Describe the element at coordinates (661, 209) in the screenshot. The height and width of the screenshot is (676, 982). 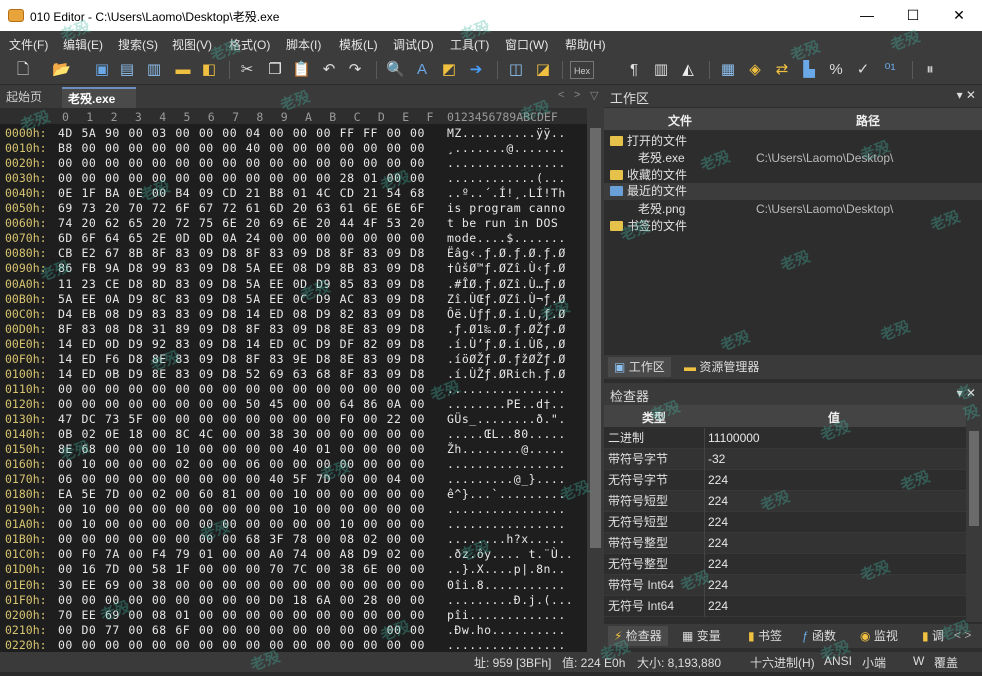
I see `workspace-item-recent-file: 老殁.png` at that location.